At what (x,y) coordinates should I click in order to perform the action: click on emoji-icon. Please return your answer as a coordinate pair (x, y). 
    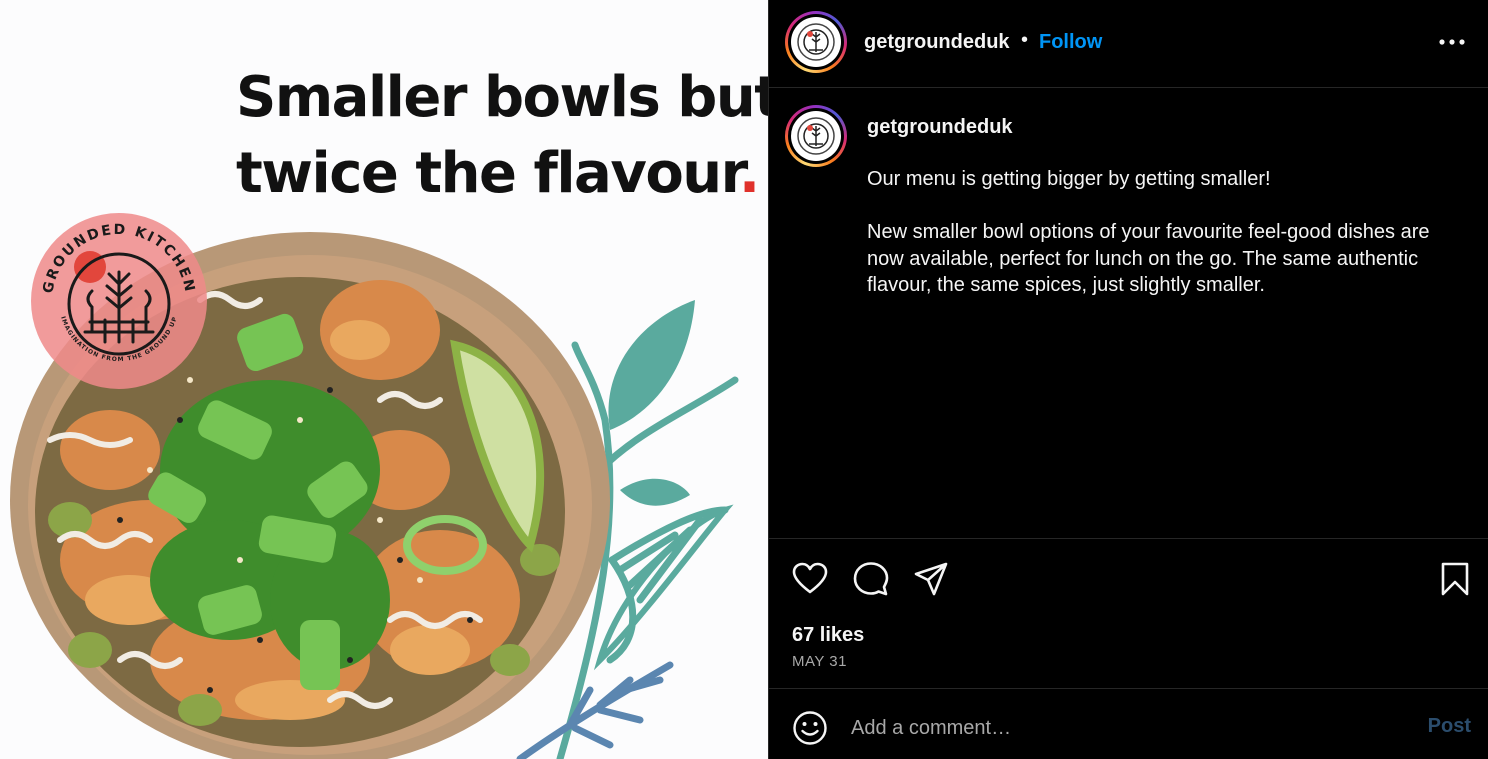
    Looking at the image, I should click on (810, 728).